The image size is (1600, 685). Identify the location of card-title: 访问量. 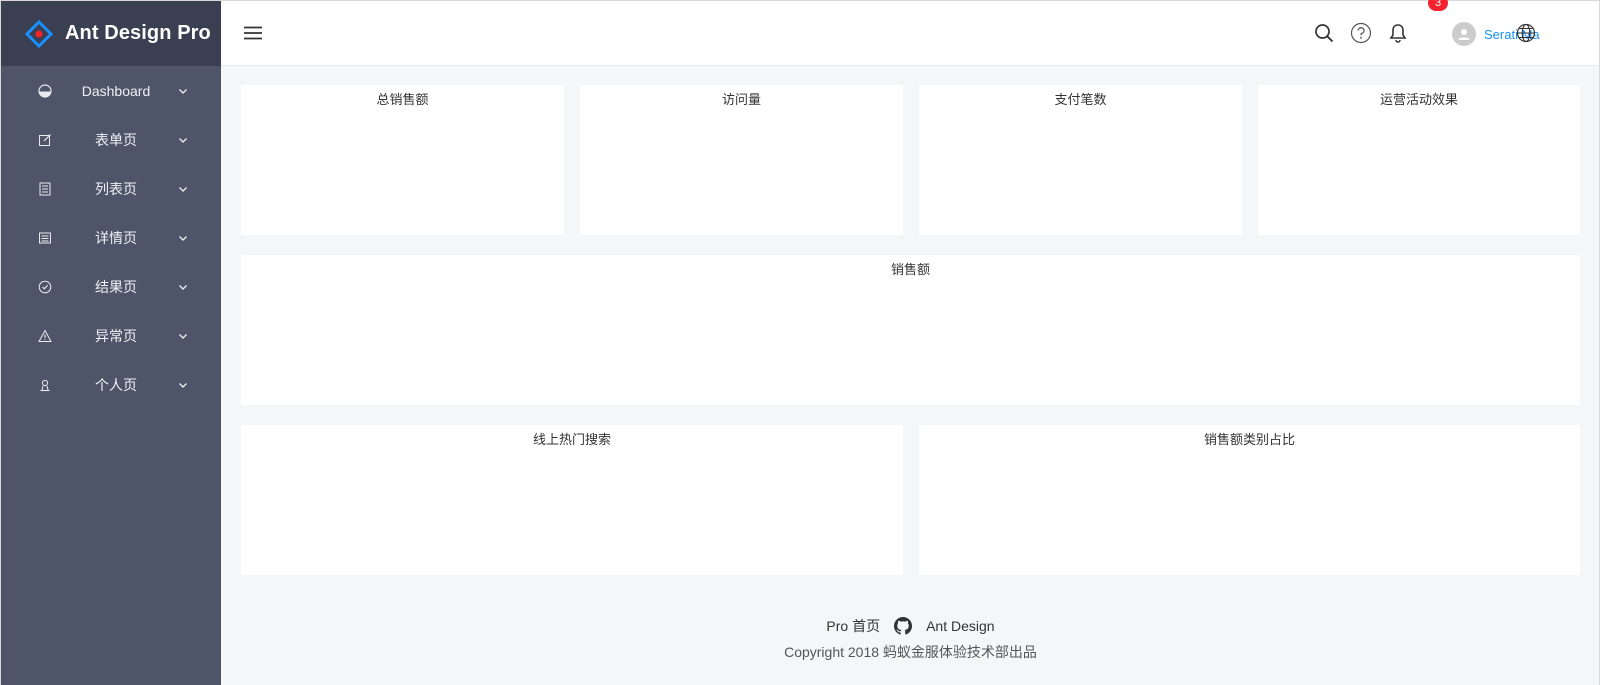
(741, 99).